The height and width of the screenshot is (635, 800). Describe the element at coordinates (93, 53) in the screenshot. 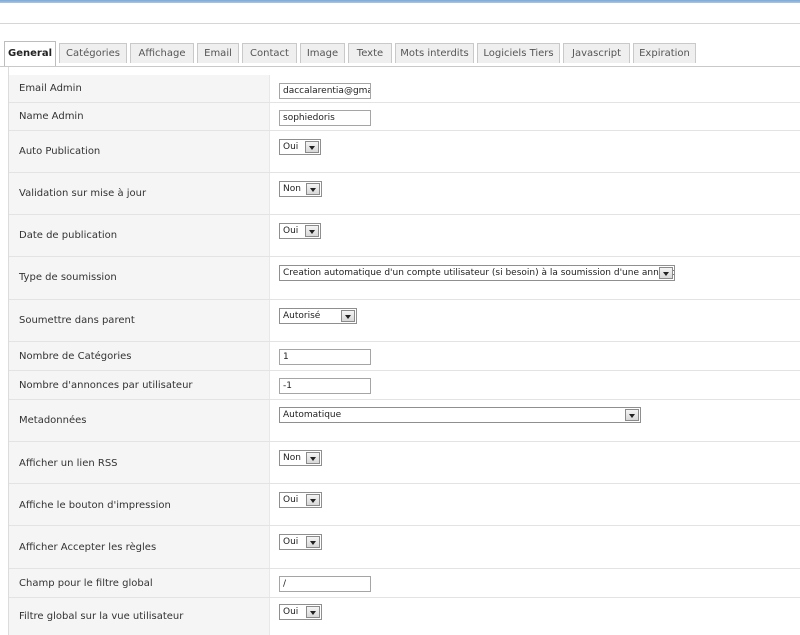

I see `tab-categories: Catégories` at that location.